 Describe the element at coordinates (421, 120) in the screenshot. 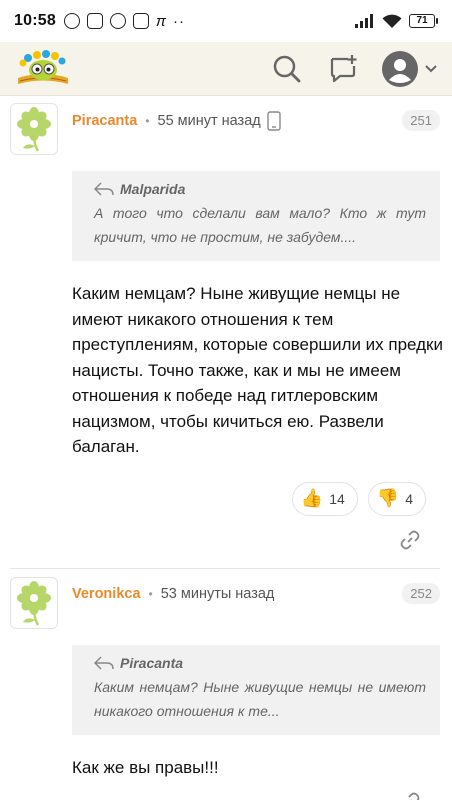

I see `comment-number: 251` at that location.